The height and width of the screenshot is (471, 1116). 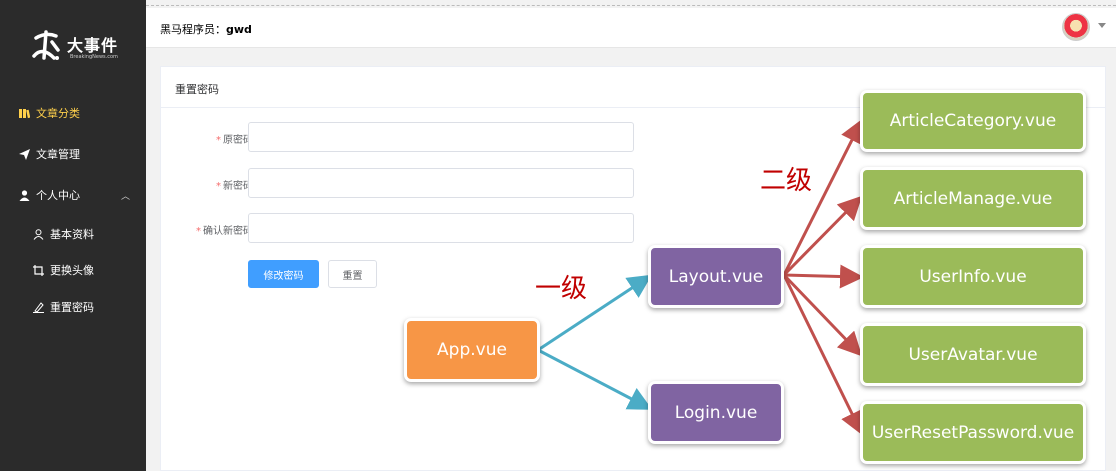 I want to click on level2-label: 二级, so click(x=786, y=181).